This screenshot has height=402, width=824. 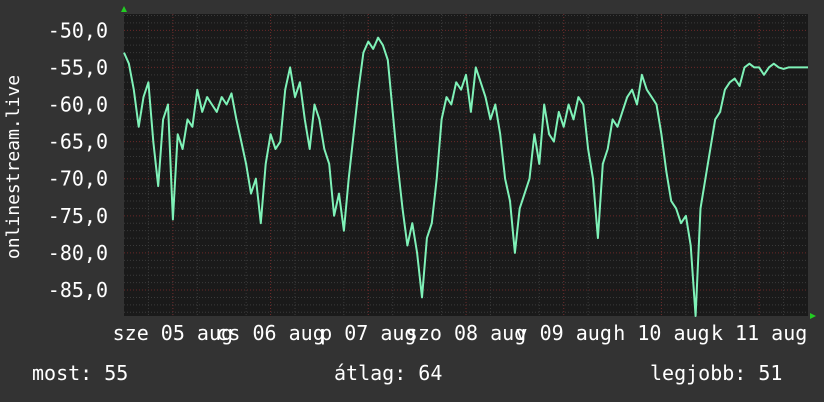 I want to click on y-tick-label: -55,0, so click(x=78, y=67).